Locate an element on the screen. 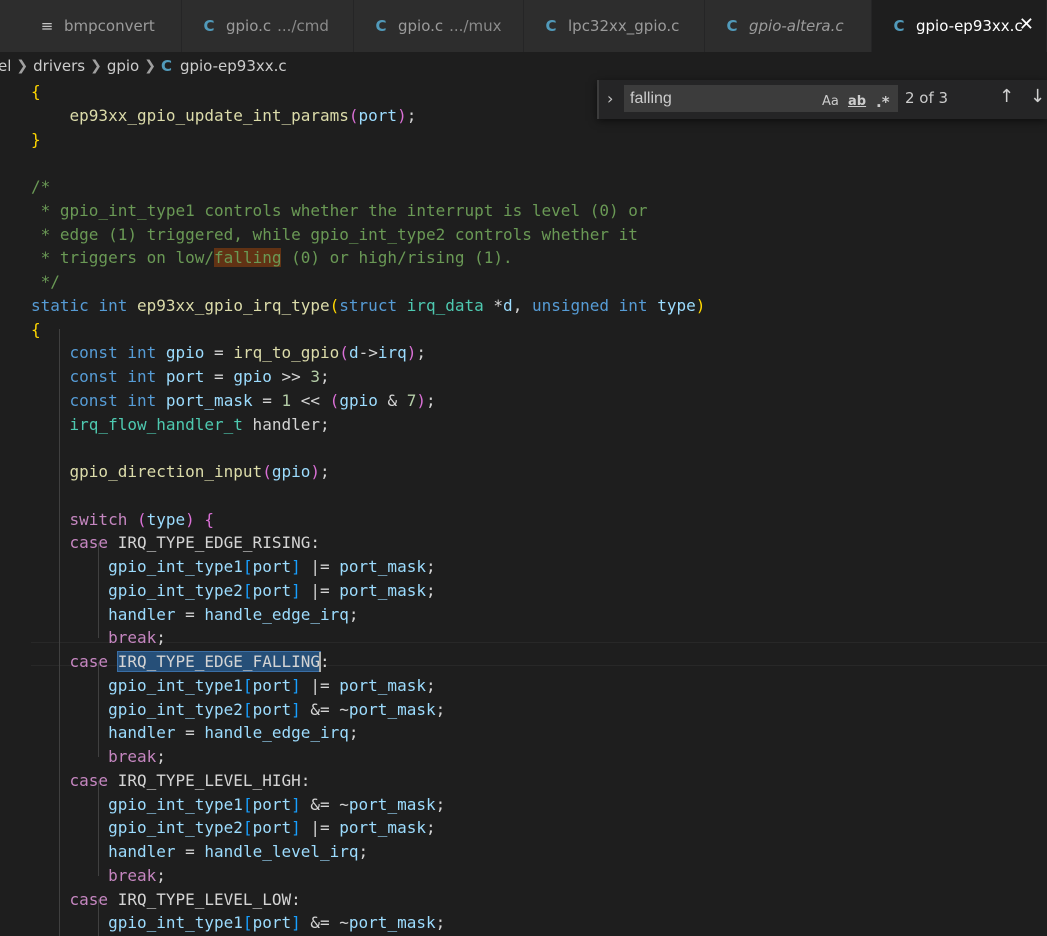 The width and height of the screenshot is (1047, 936). tab-gpio-c: Cgpio.c .../mux is located at coordinates (439, 26).